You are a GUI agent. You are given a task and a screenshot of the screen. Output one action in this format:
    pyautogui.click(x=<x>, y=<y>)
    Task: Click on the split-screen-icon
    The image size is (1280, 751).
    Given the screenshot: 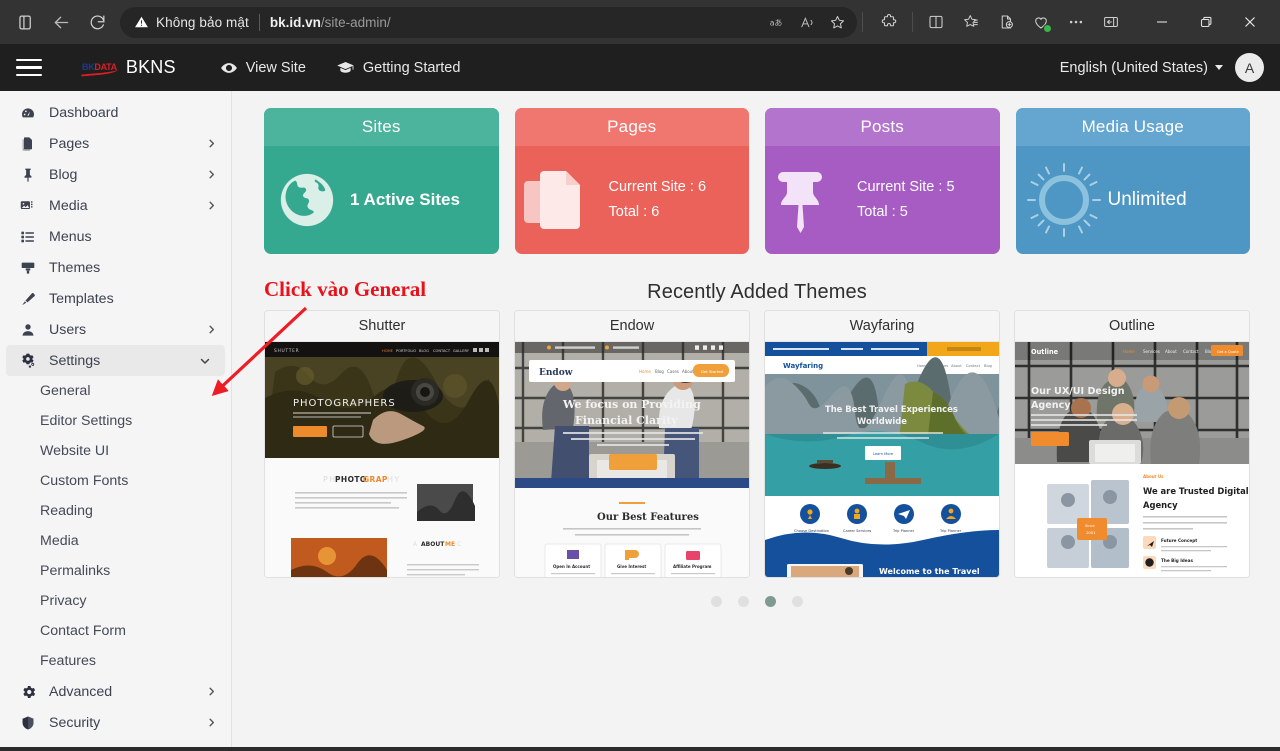 What is the action you would take?
    pyautogui.click(x=936, y=22)
    